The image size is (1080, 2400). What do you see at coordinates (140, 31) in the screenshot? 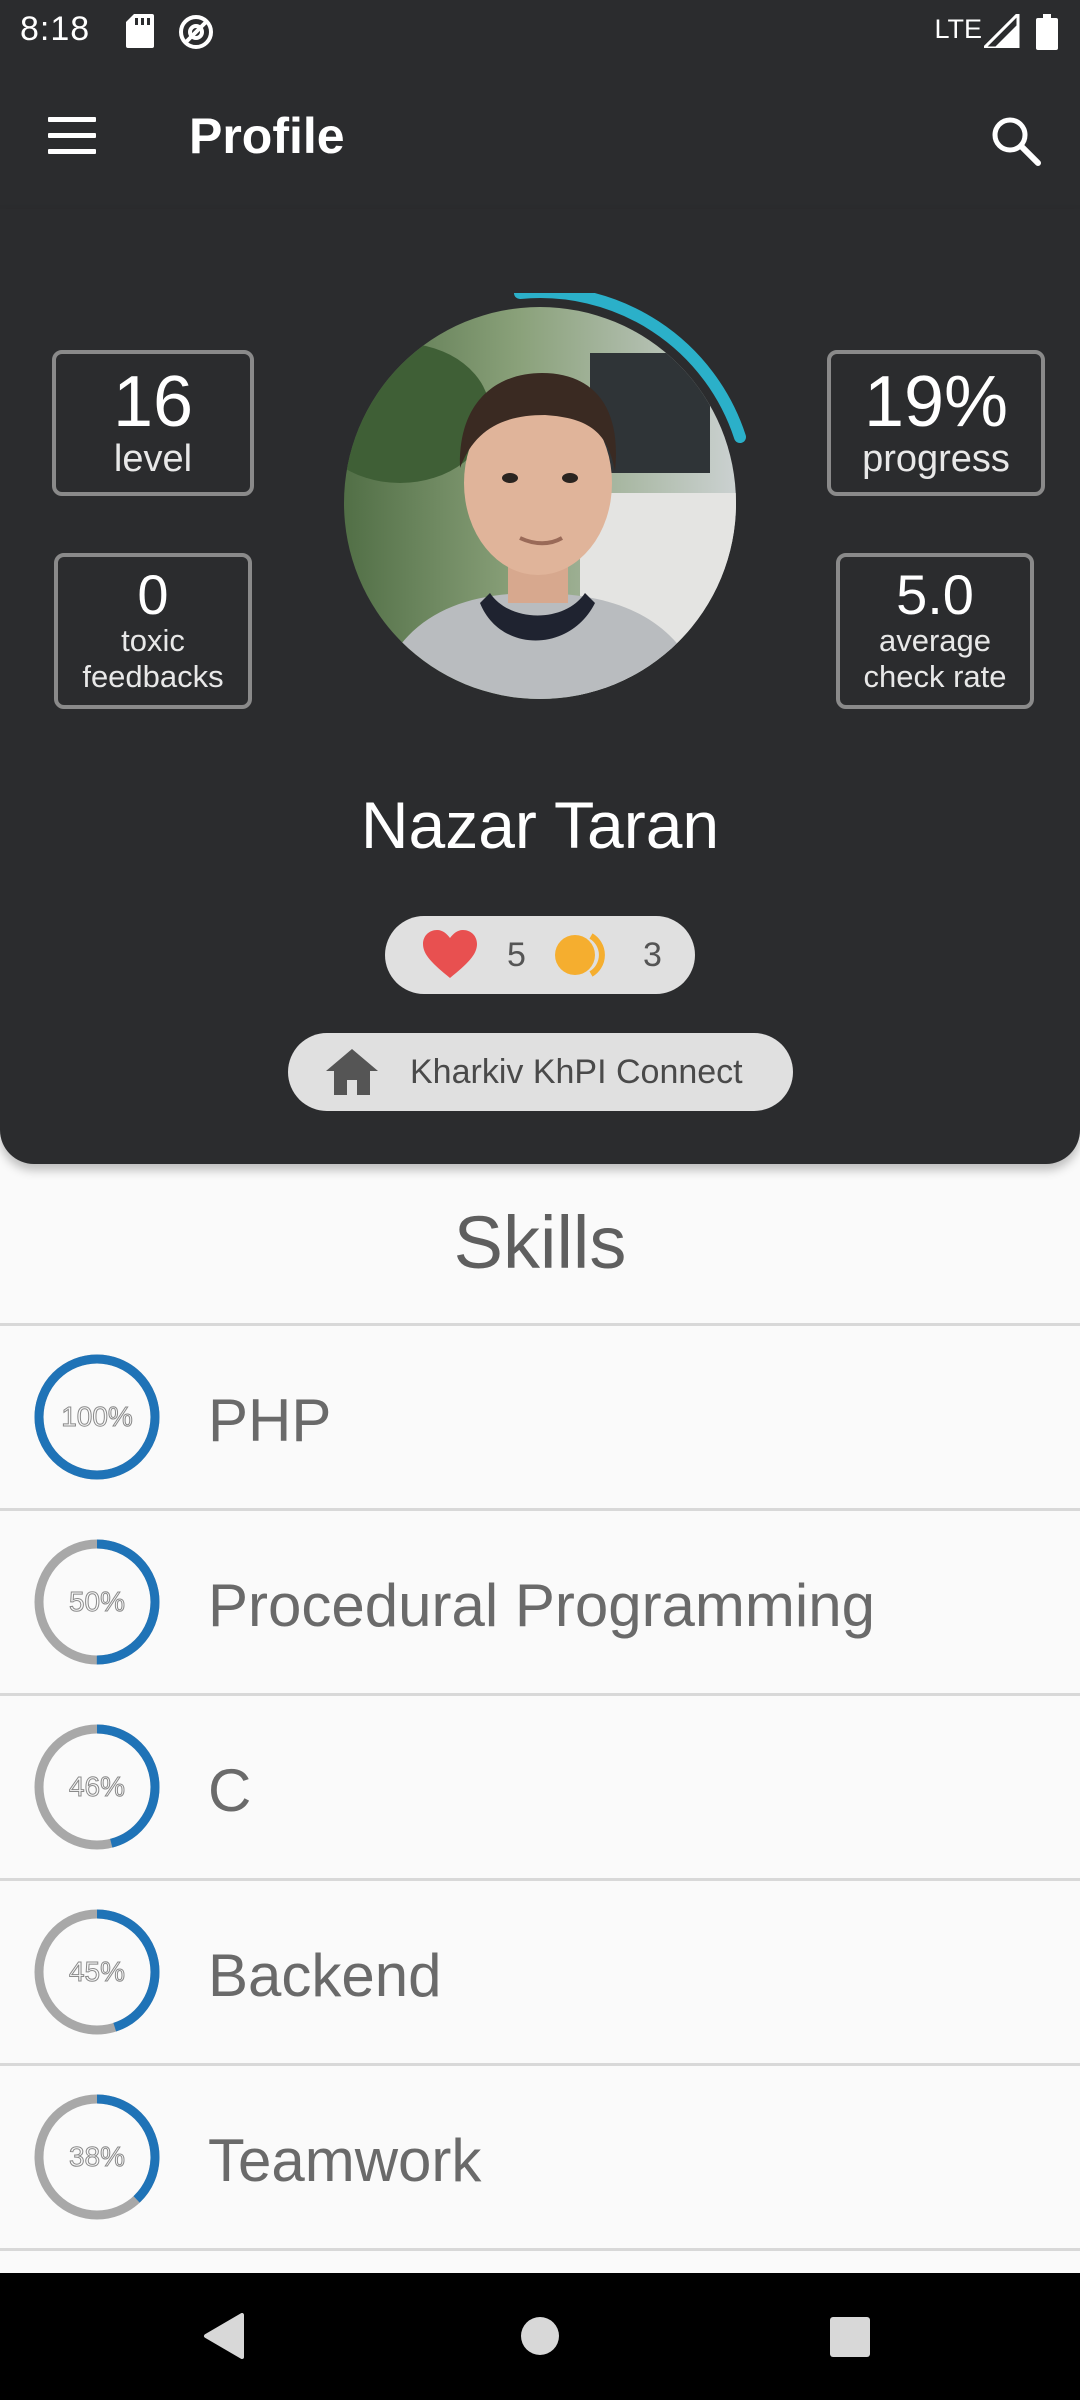
I see `sd-card-icon` at bounding box center [140, 31].